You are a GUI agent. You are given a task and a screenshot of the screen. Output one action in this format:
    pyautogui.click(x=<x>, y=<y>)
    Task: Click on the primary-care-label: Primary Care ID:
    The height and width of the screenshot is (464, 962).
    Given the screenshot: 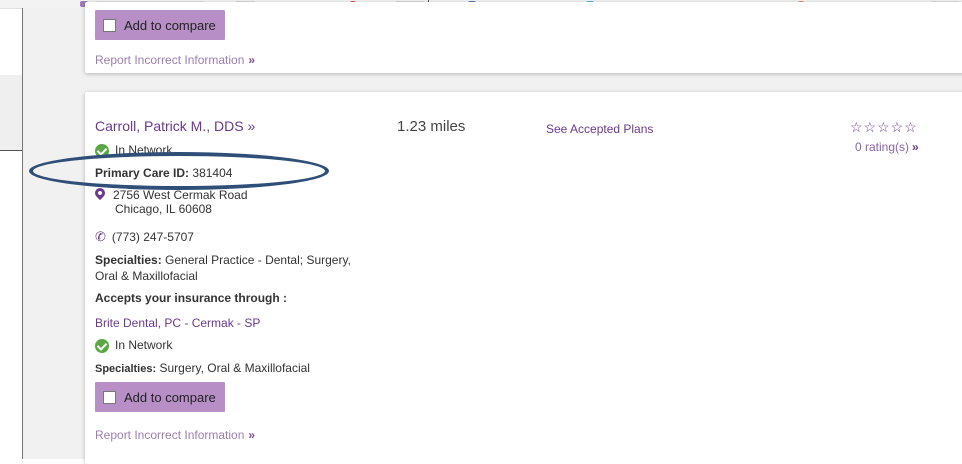 What is the action you would take?
    pyautogui.click(x=142, y=173)
    